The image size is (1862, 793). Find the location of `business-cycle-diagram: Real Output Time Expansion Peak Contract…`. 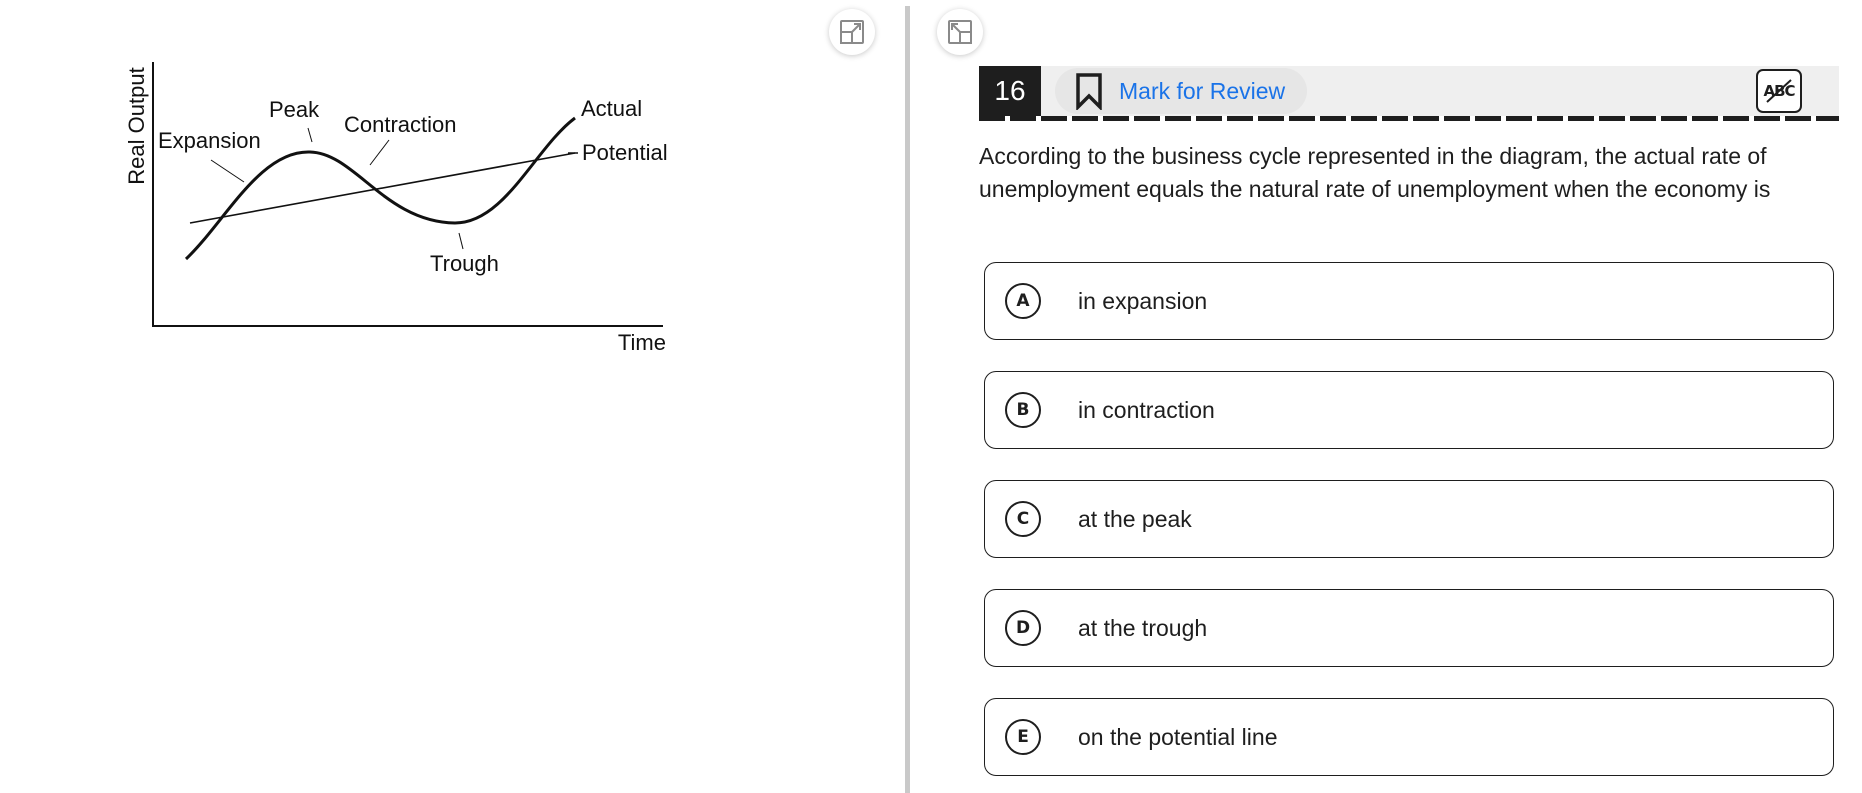

business-cycle-diagram: Real Output Time Expansion Peak Contract… is located at coordinates (396, 208).